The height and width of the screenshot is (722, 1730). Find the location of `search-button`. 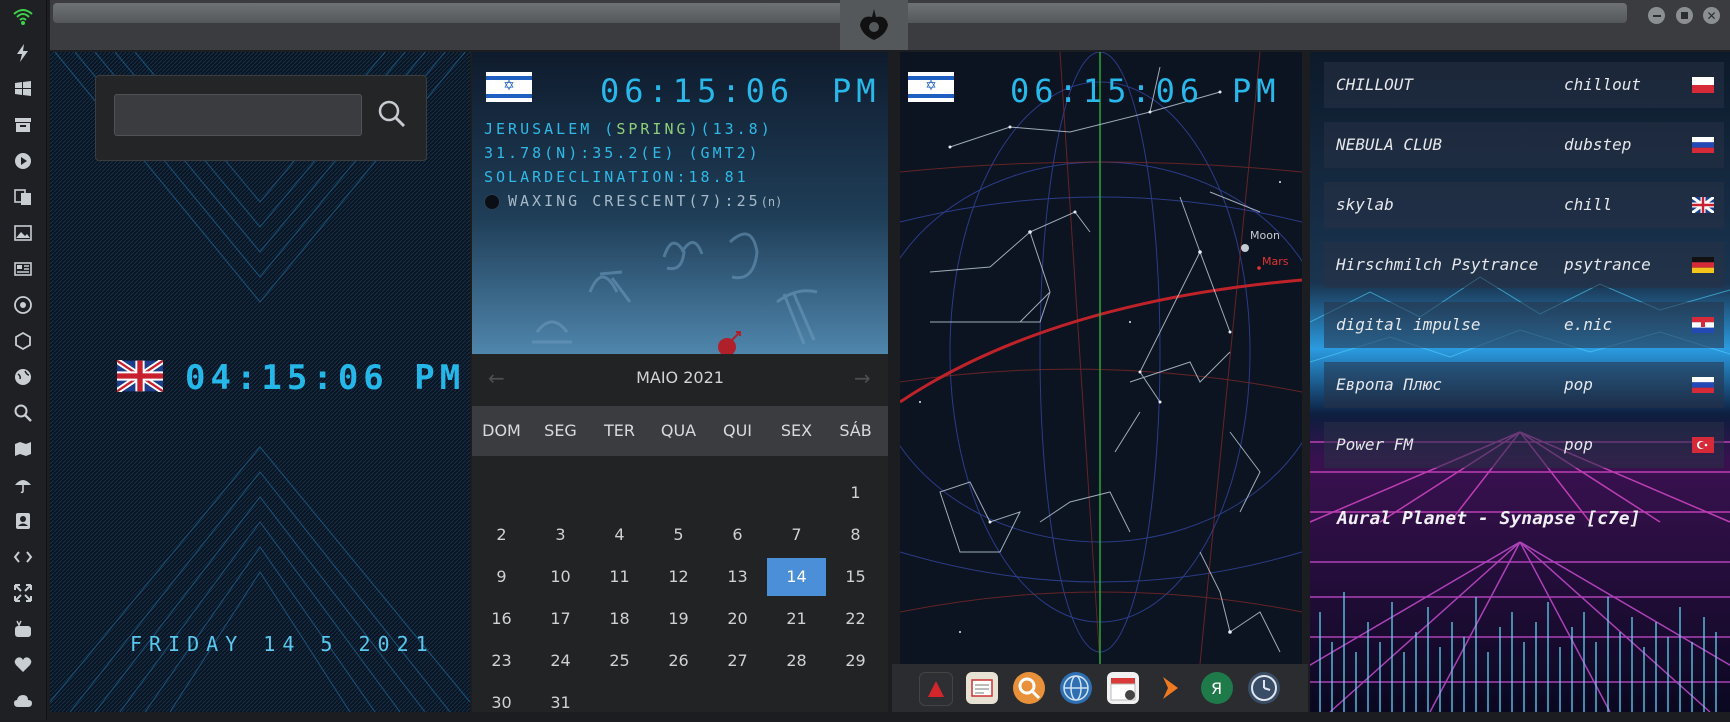

search-button is located at coordinates (392, 114).